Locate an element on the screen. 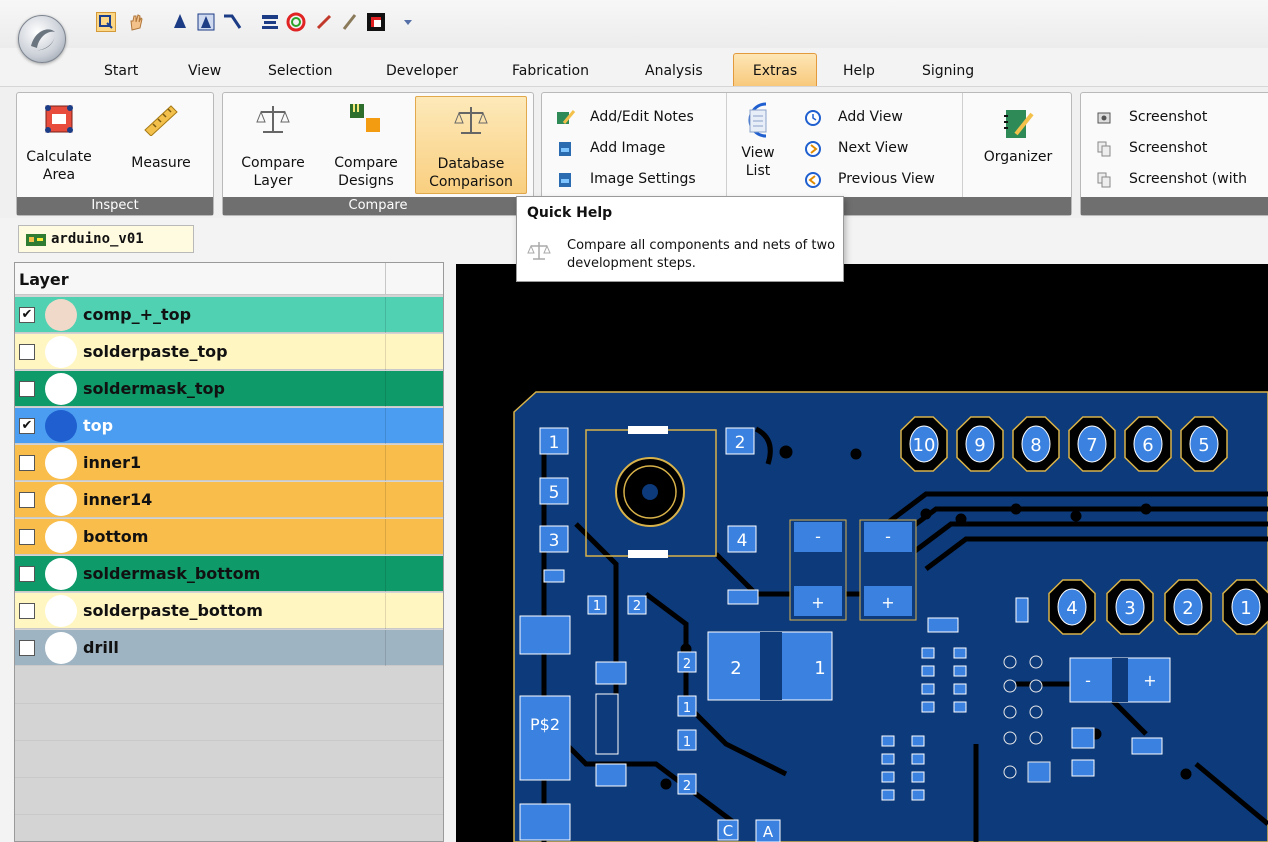  view-list-label: View List is located at coordinates (758, 162).